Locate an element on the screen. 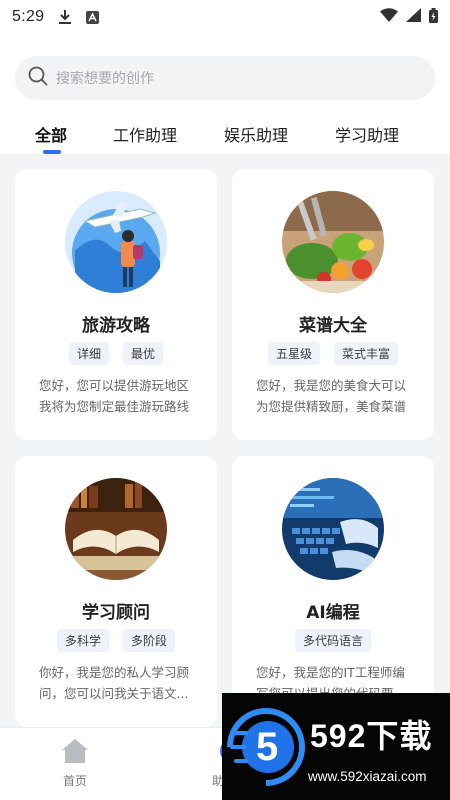  search-bar: 搜索想要的创作 is located at coordinates (225, 78).